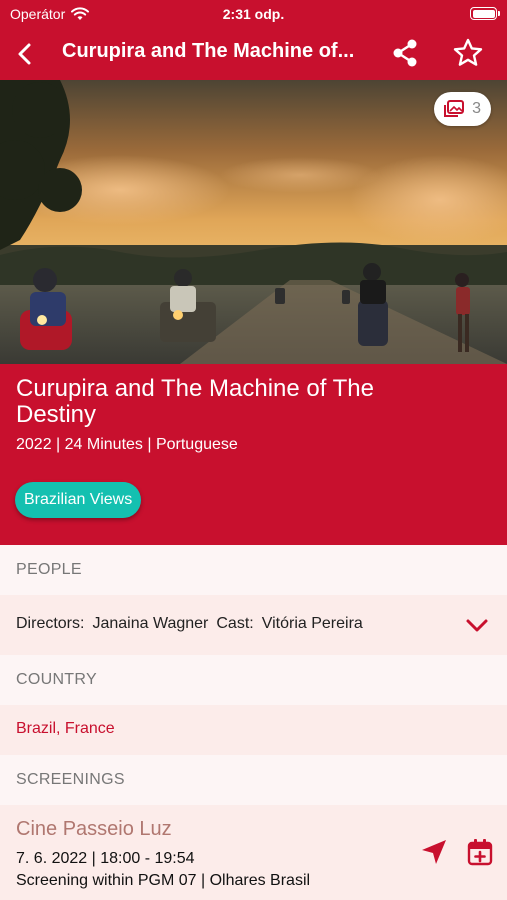 This screenshot has height=900, width=507. Describe the element at coordinates (253, 570) in the screenshot. I see `people-section-header: PEOPLE` at that location.